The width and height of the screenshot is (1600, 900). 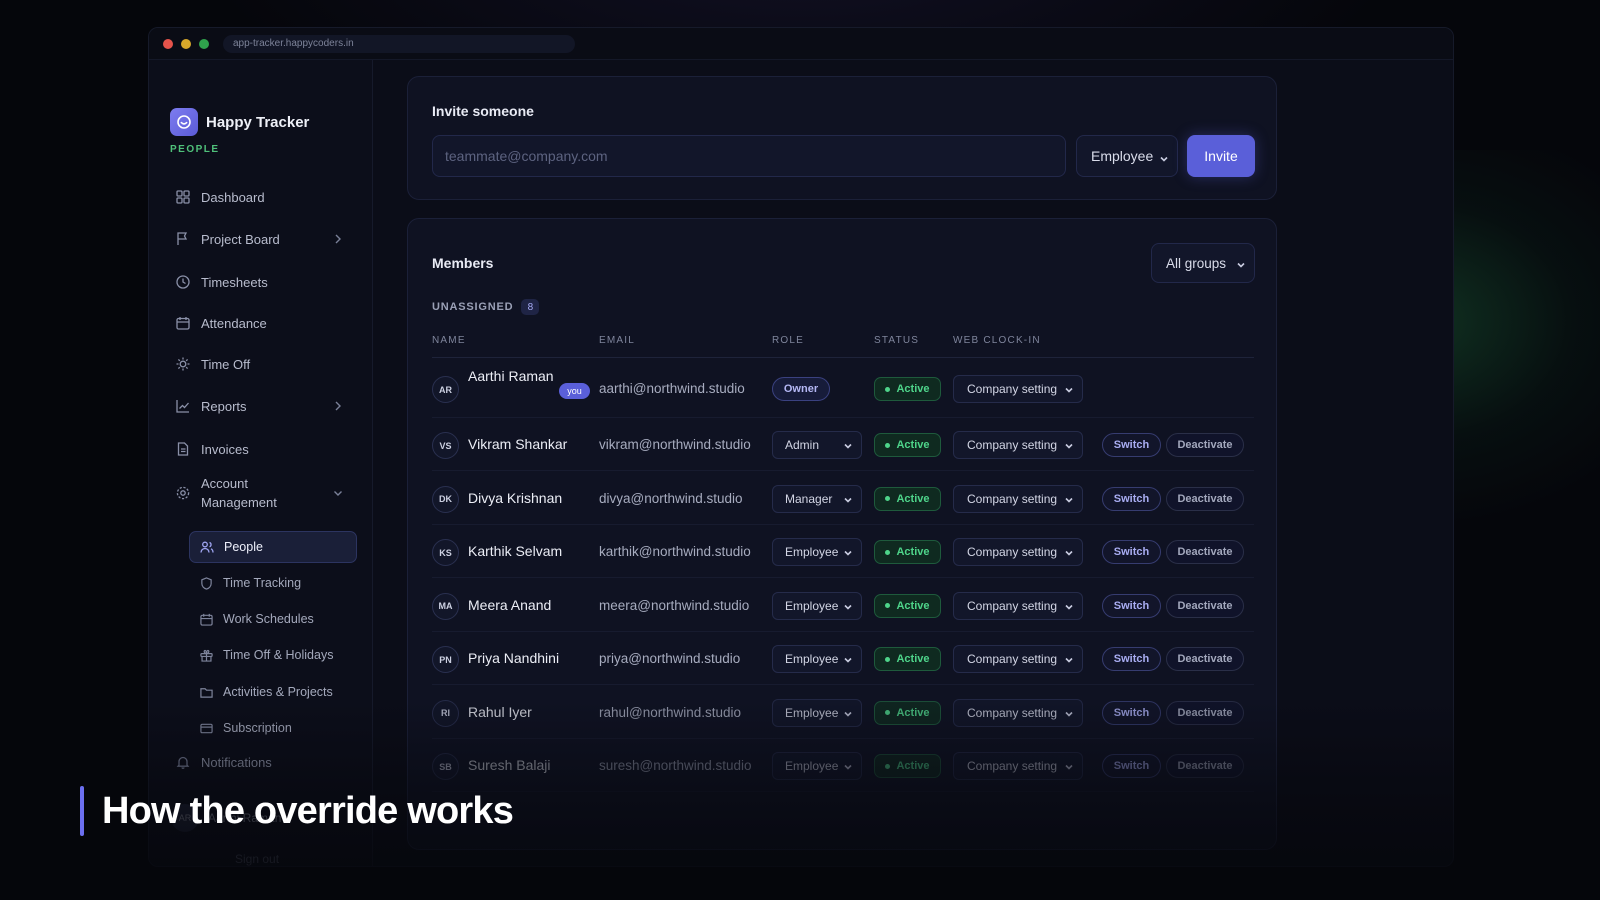 What do you see at coordinates (399, 44) in the screenshot?
I see `url-bar: app-tracker.happycoders.in` at bounding box center [399, 44].